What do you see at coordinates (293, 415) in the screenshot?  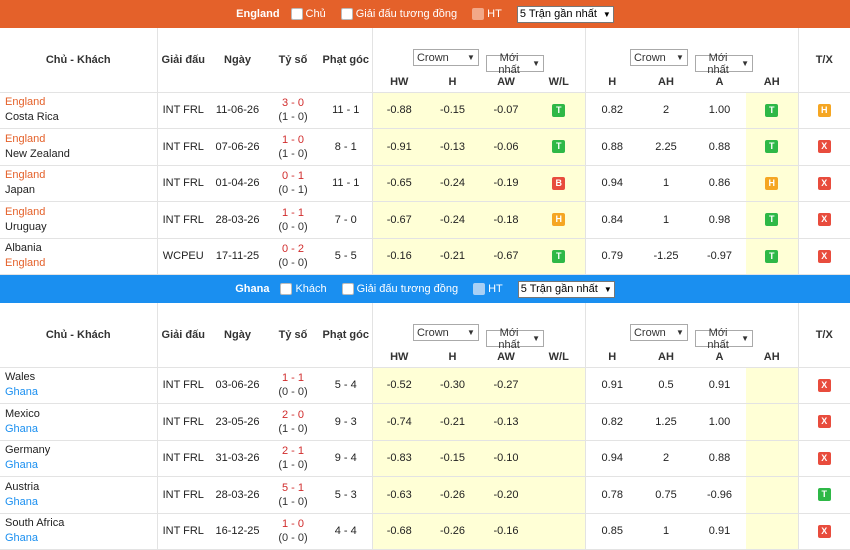 I see `fulltime-score: 2 - 0` at bounding box center [293, 415].